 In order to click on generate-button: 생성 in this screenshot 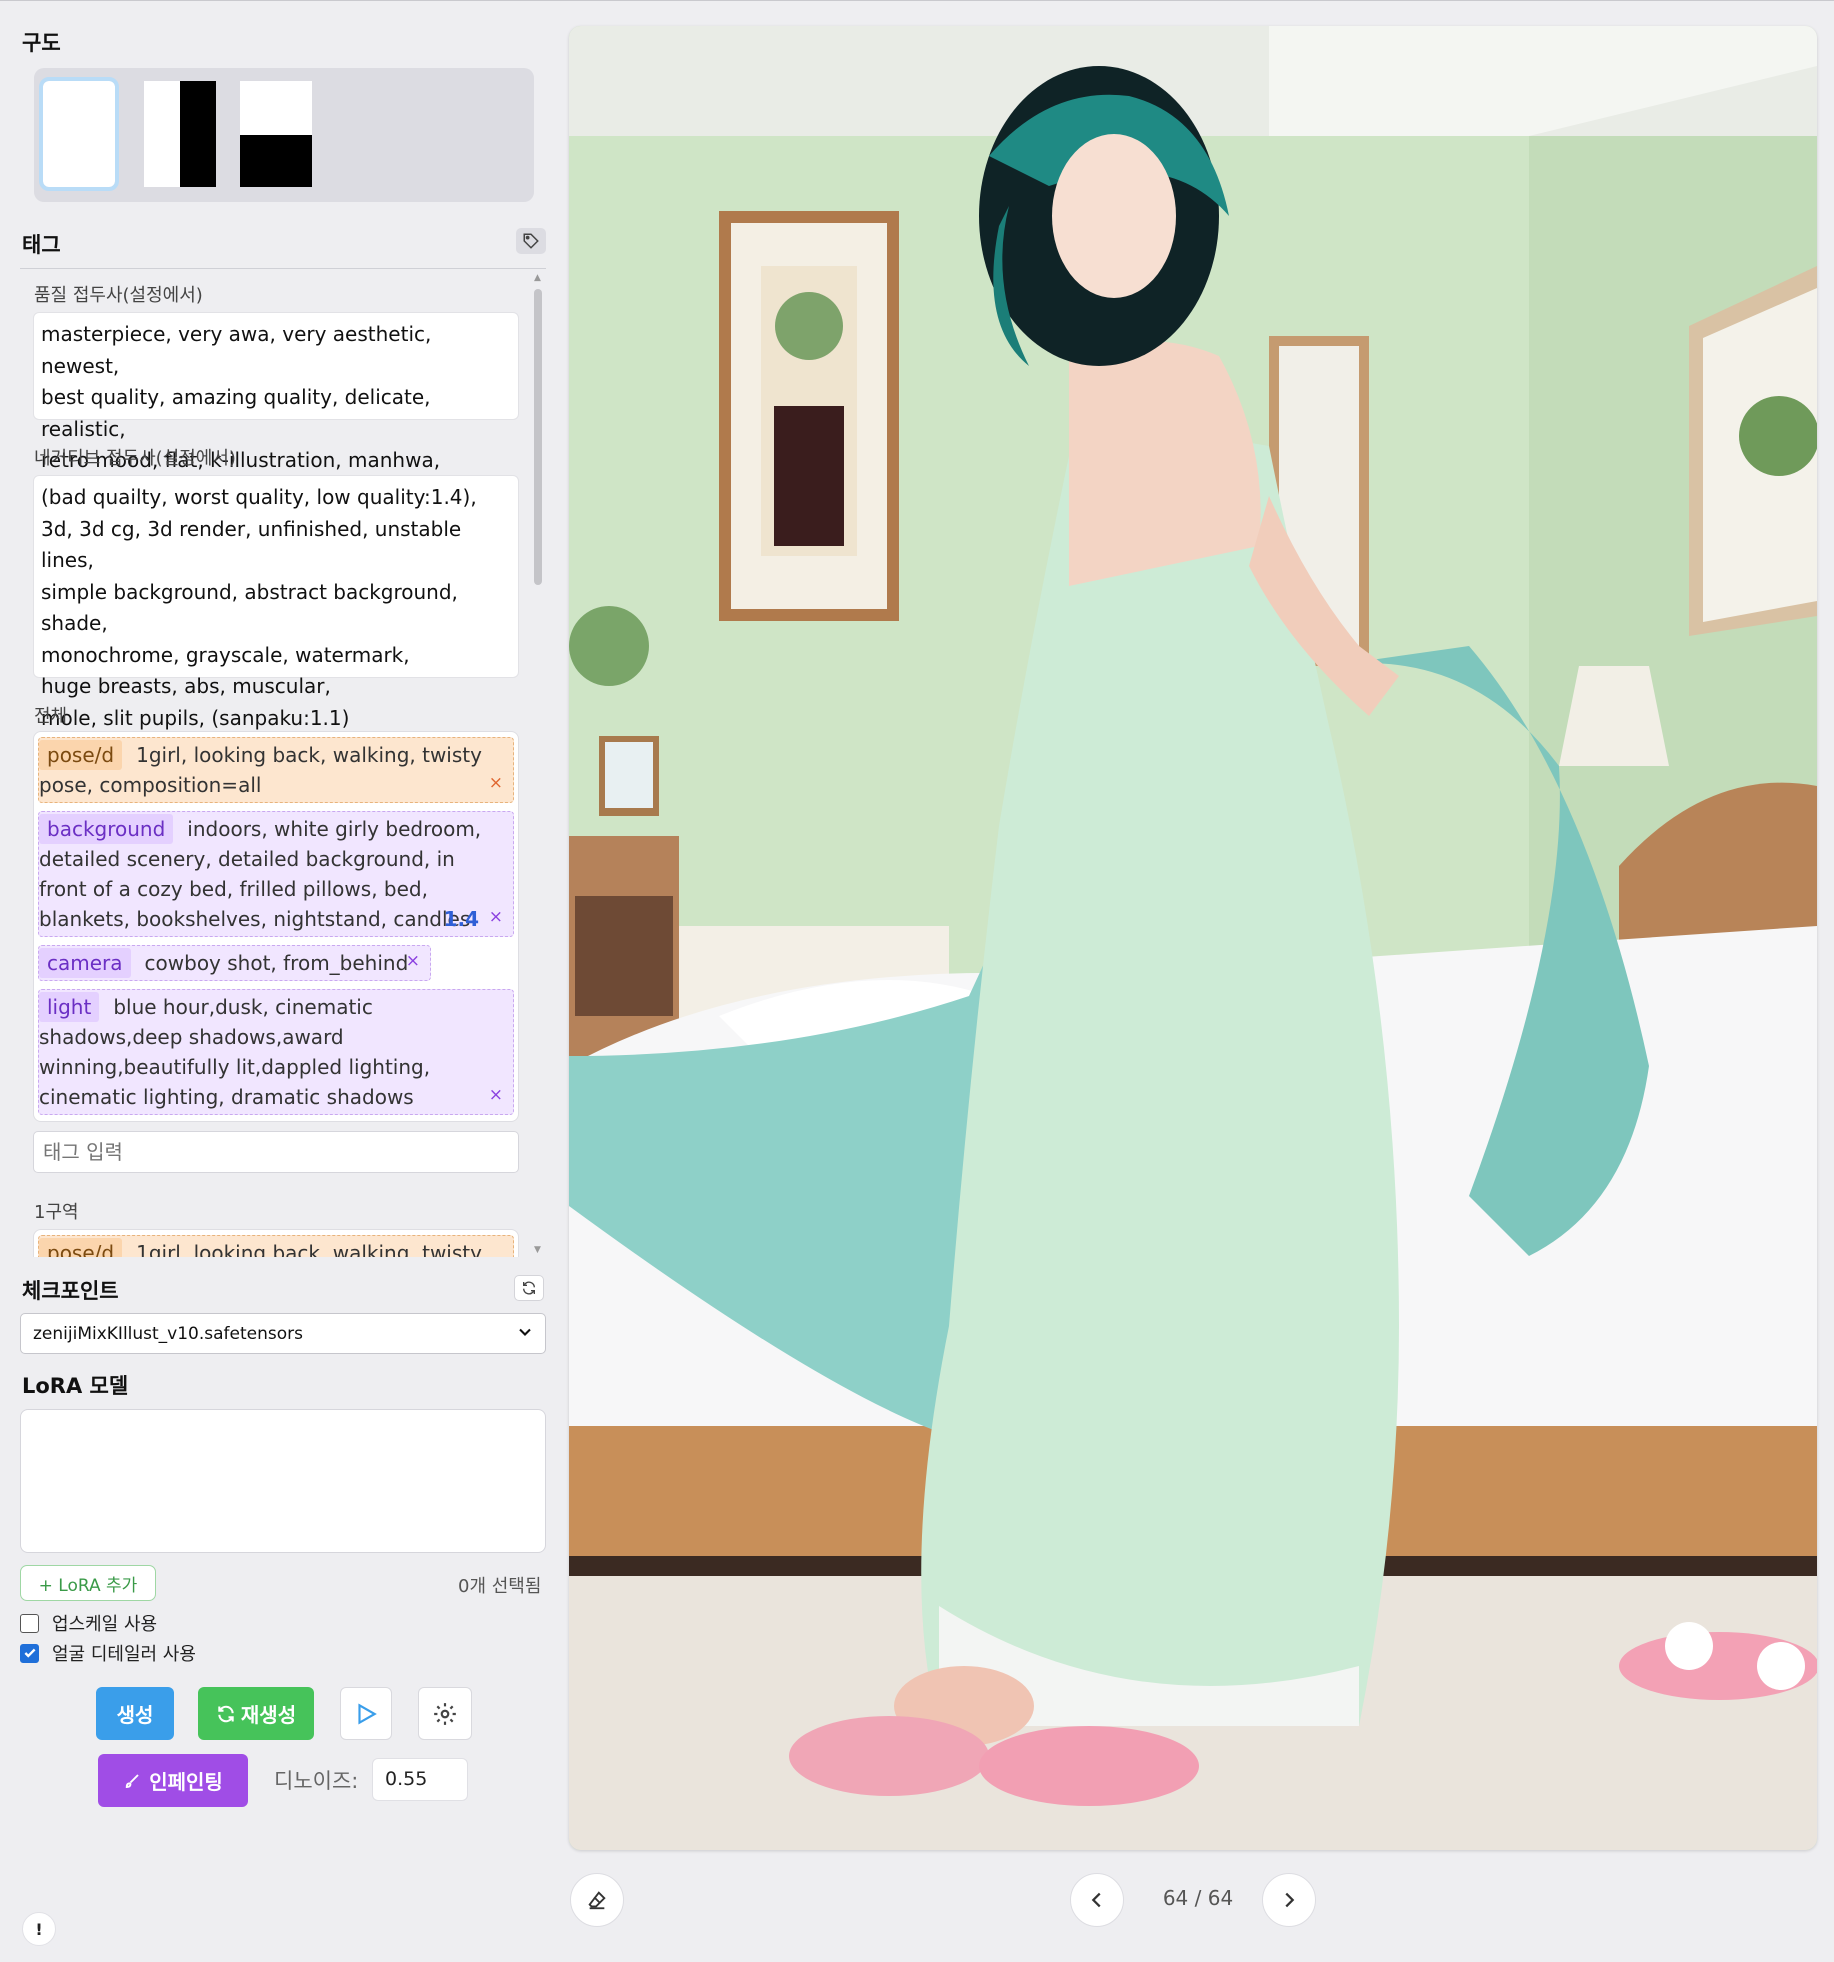, I will do `click(135, 1713)`.